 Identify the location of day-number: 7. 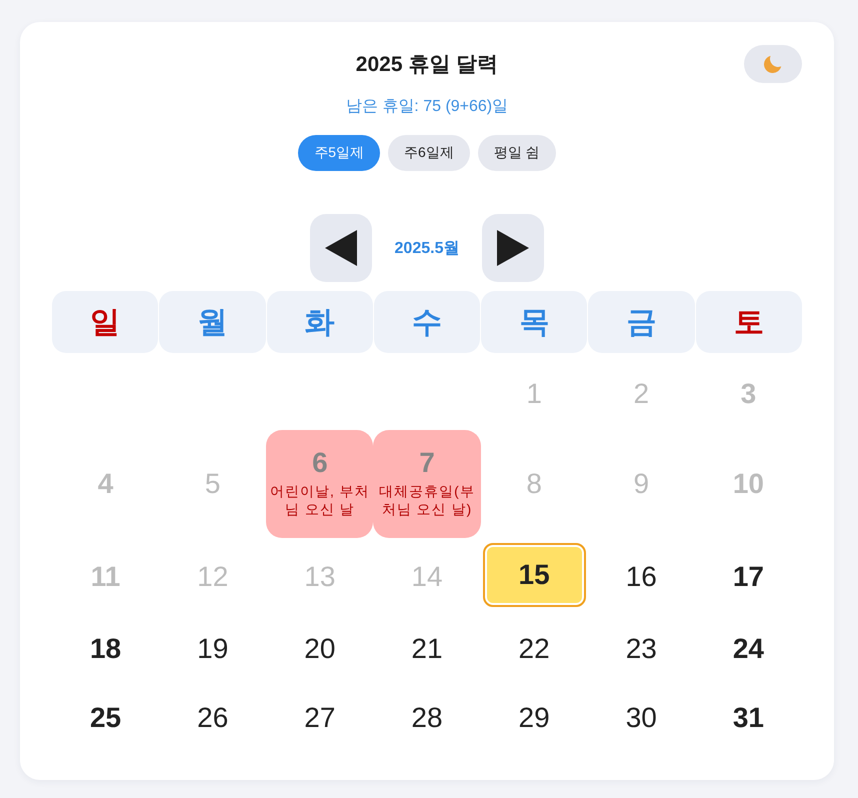
(427, 463).